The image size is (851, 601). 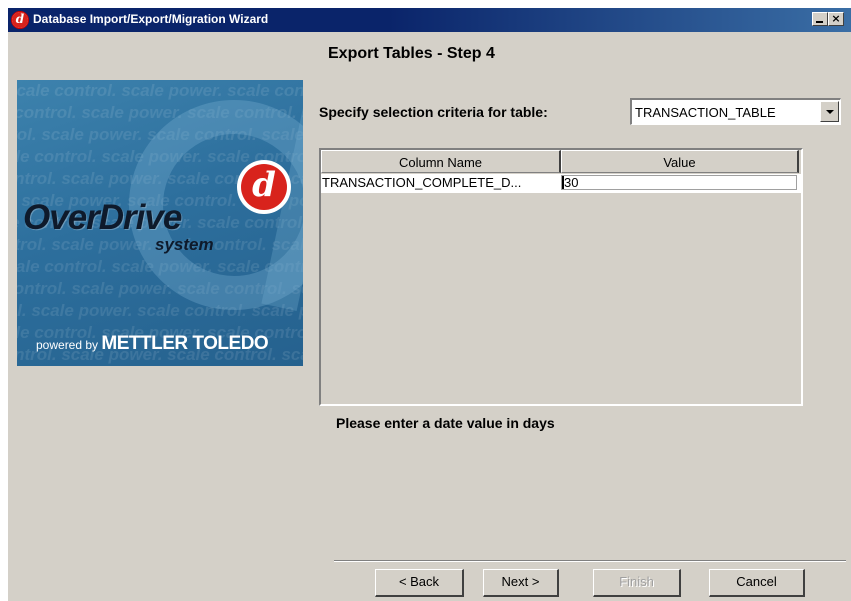 What do you see at coordinates (67, 345) in the screenshot?
I see `powered-by-text: powered by` at bounding box center [67, 345].